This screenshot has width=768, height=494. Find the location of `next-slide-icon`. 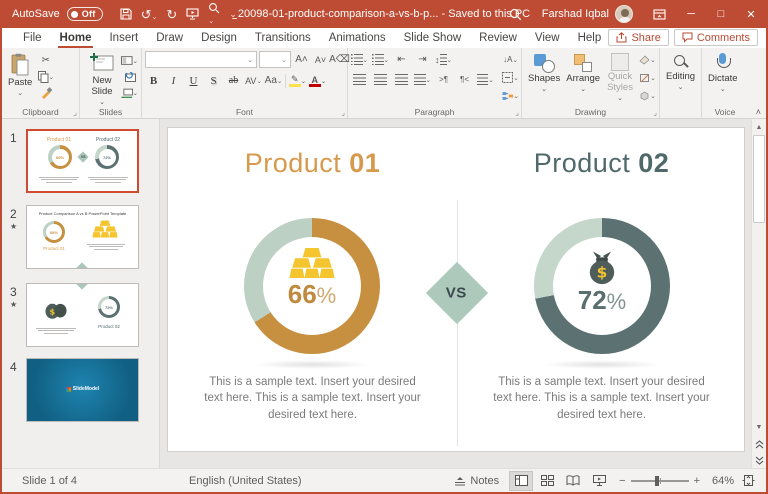

next-slide-icon is located at coordinates (759, 460).